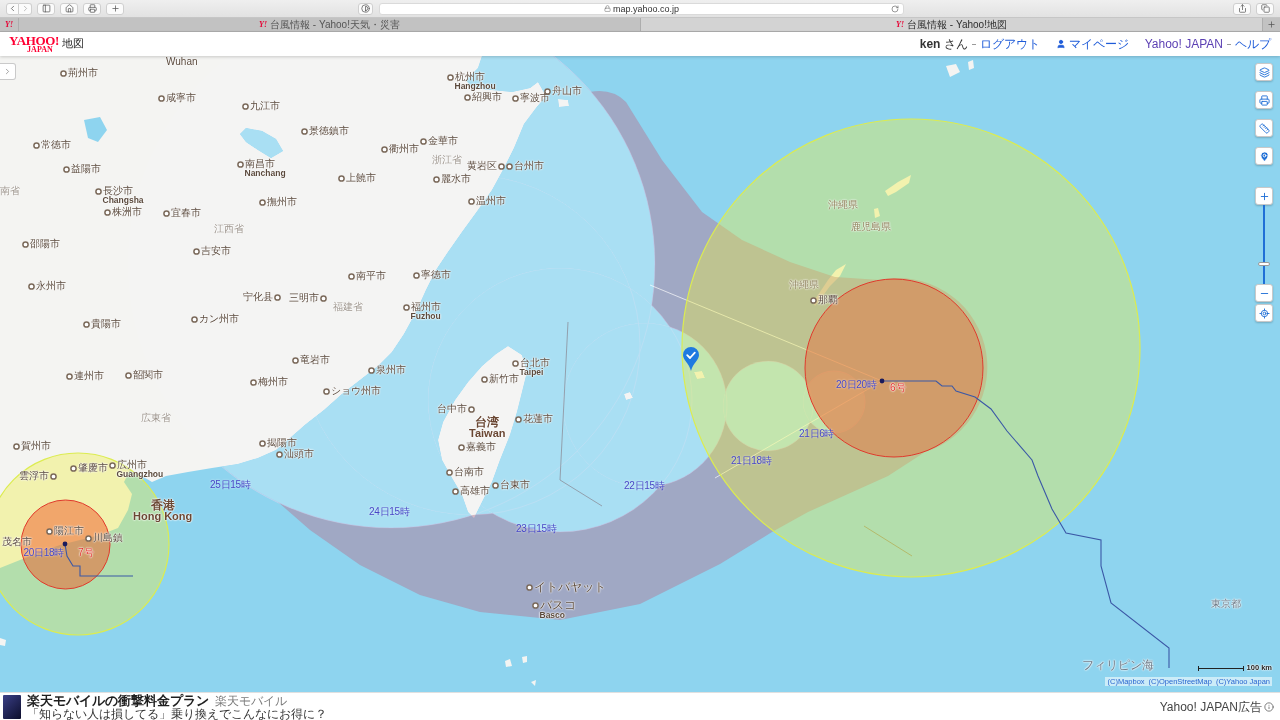  Describe the element at coordinates (1253, 44) in the screenshot. I see `header-link: ヘルプ` at that location.